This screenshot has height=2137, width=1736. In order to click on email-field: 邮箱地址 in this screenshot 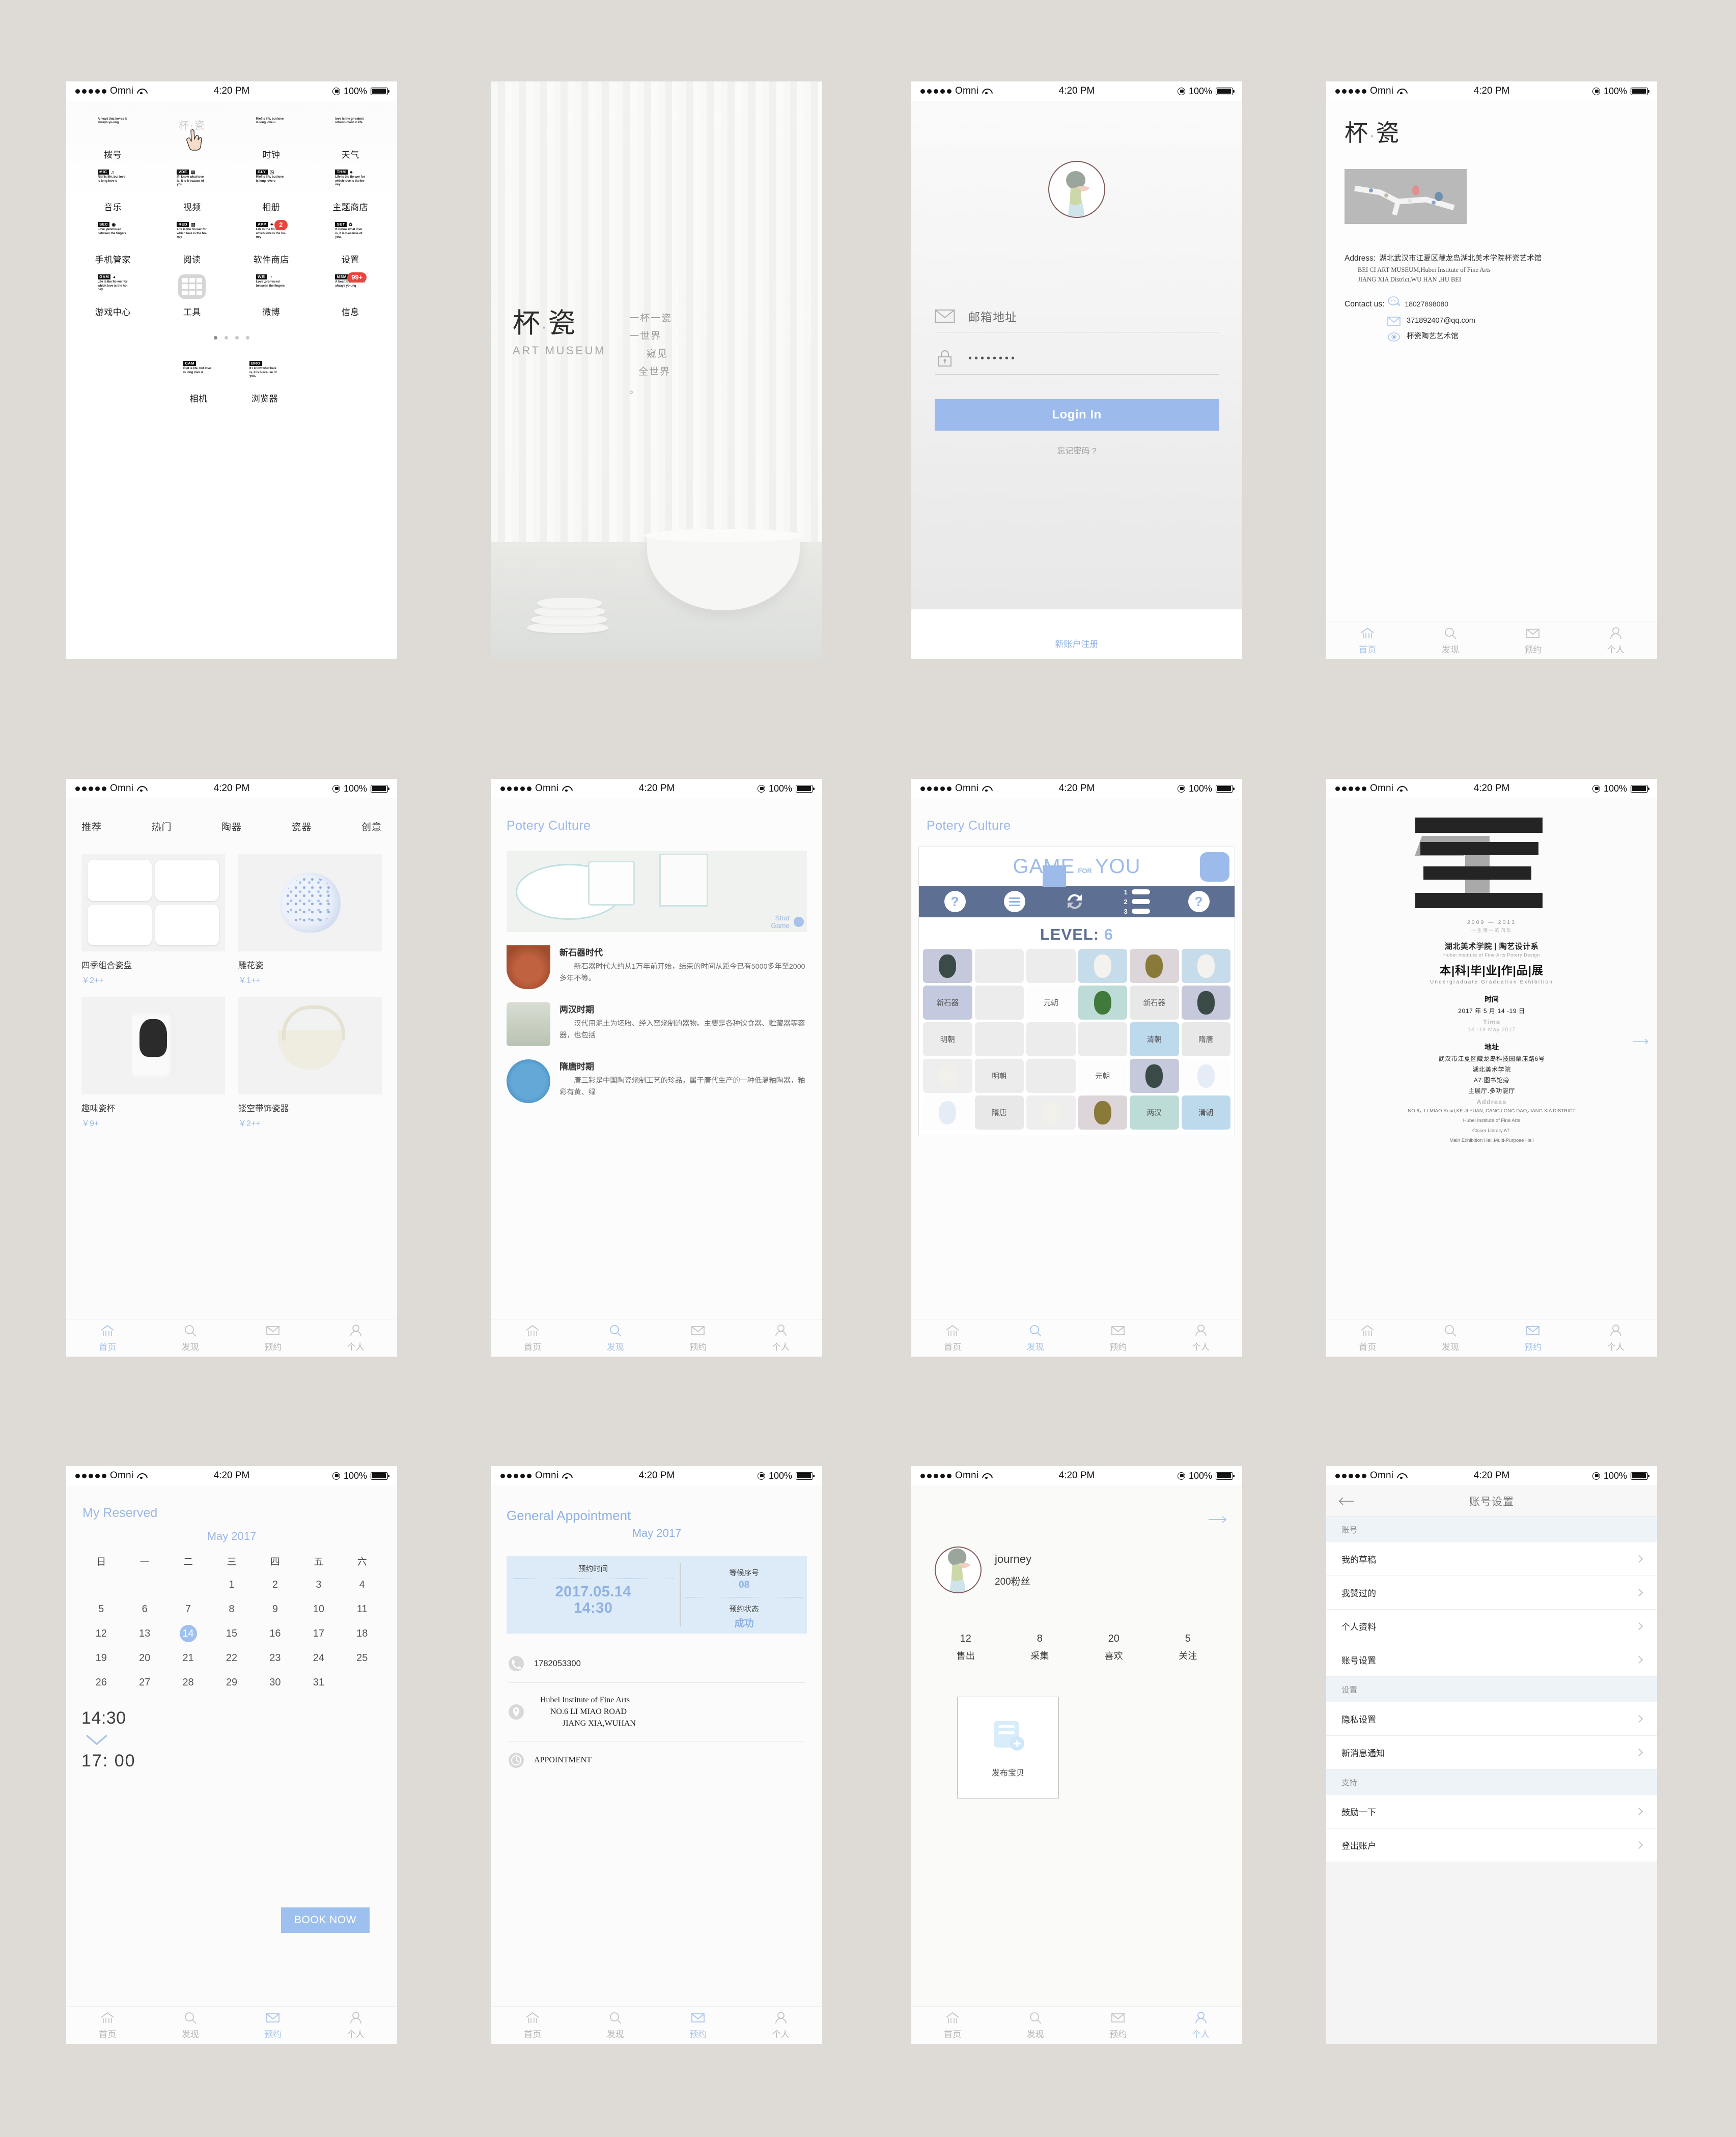, I will do `click(1077, 320)`.